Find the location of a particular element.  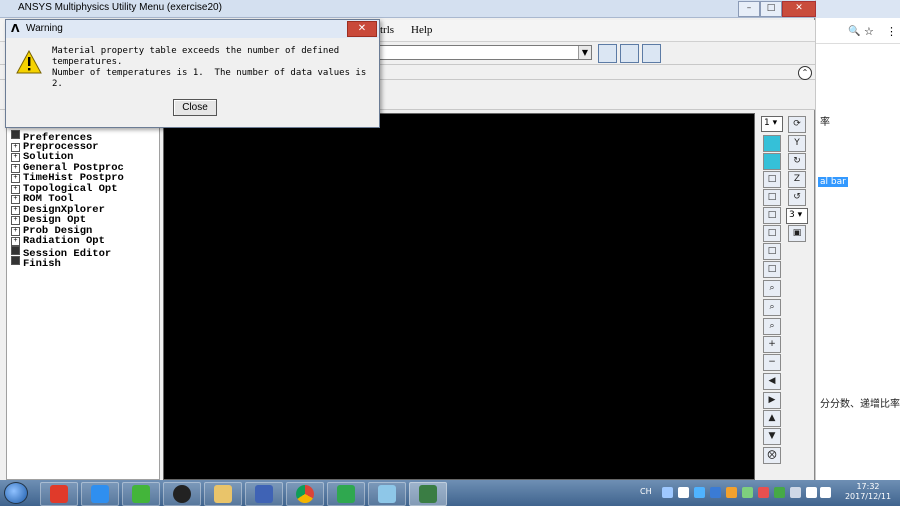

maximize-button: □ is located at coordinates (771, 9).